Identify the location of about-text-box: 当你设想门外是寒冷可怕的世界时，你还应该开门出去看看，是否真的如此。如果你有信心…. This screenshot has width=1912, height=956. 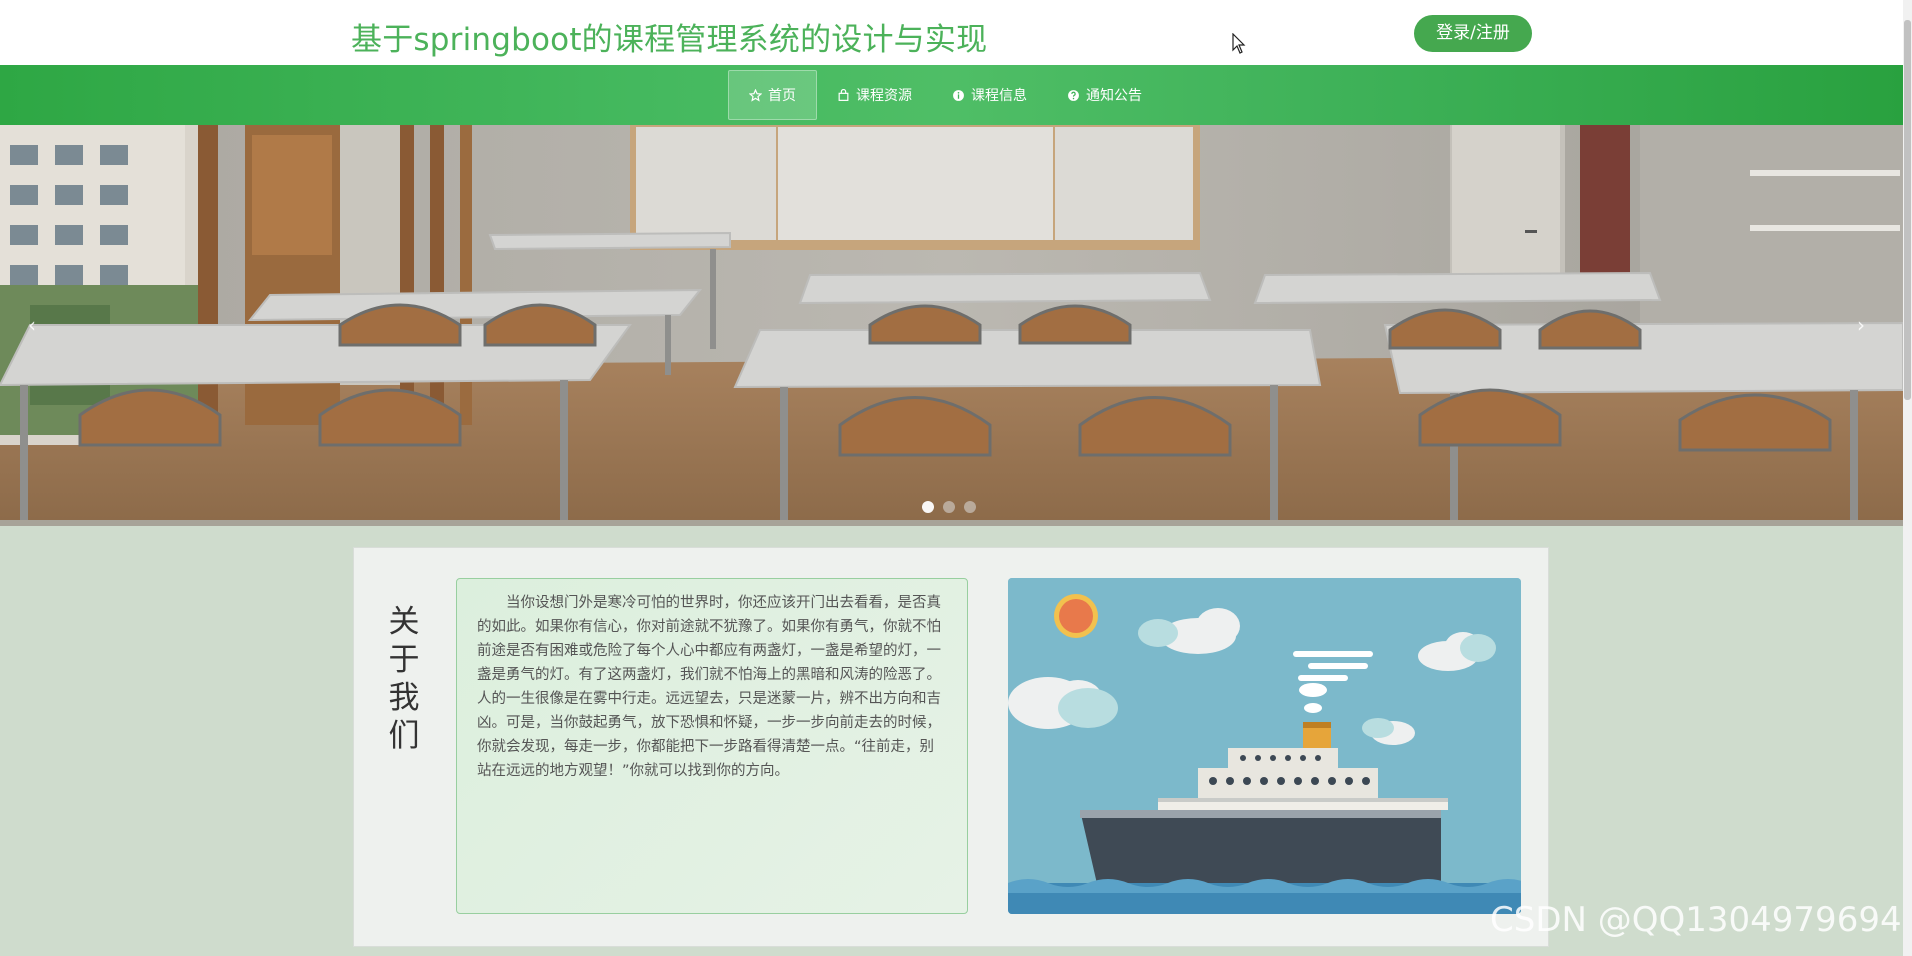
(712, 746).